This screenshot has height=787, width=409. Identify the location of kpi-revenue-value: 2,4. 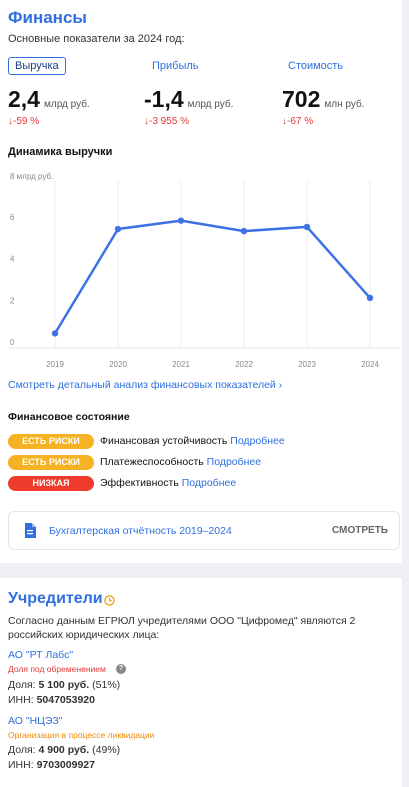
(24, 99).